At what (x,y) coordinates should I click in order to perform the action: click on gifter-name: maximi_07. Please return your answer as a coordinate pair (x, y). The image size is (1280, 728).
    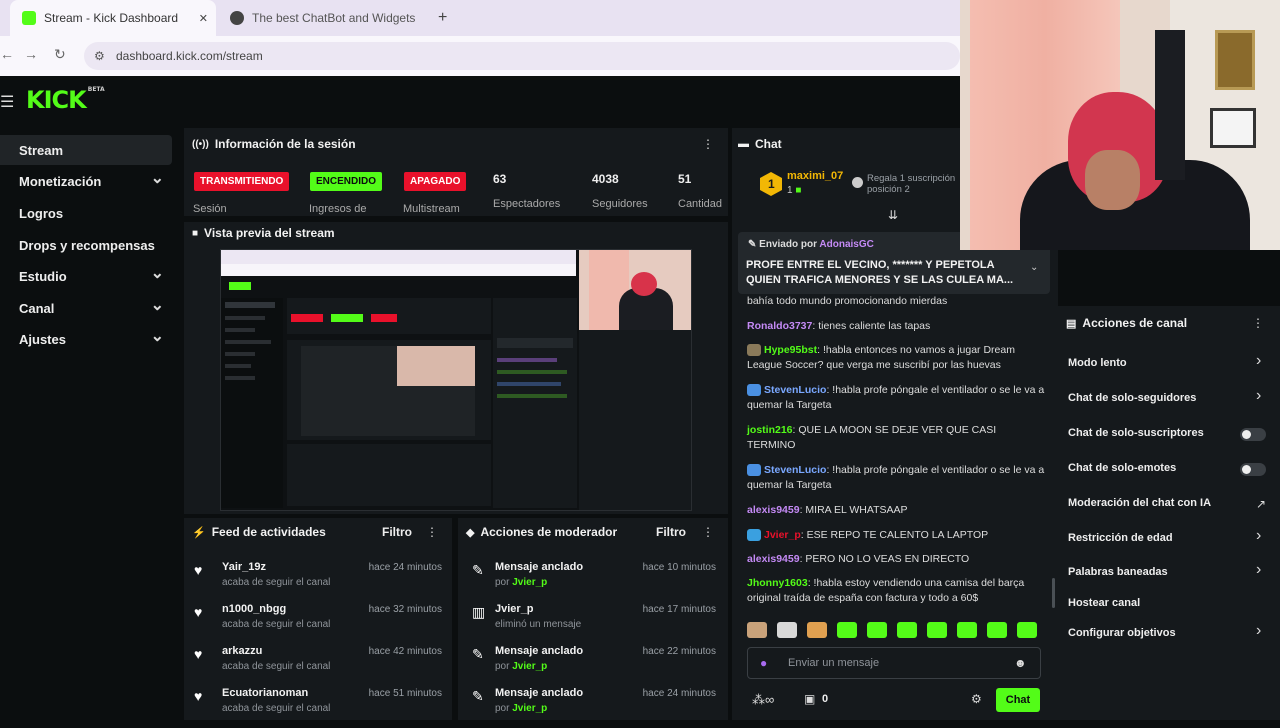
    Looking at the image, I should click on (815, 176).